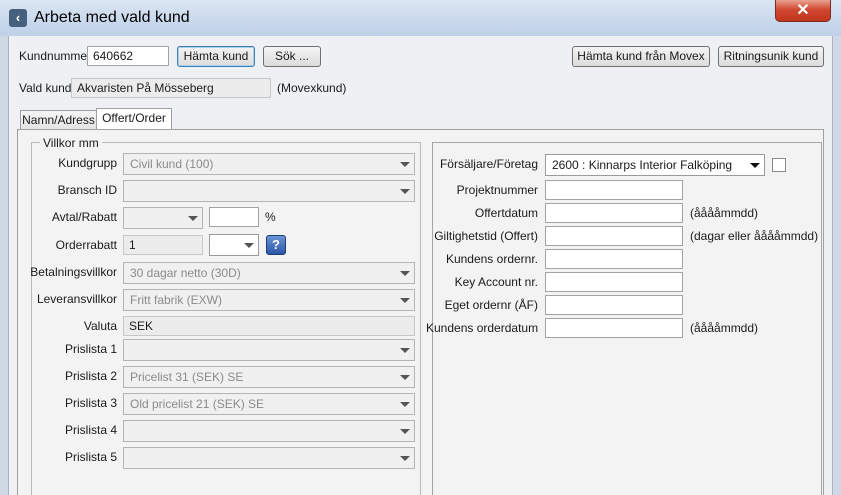  Describe the element at coordinates (724, 328) in the screenshot. I see `kundens-orderdatum-hint: (ååååmmdd)` at that location.